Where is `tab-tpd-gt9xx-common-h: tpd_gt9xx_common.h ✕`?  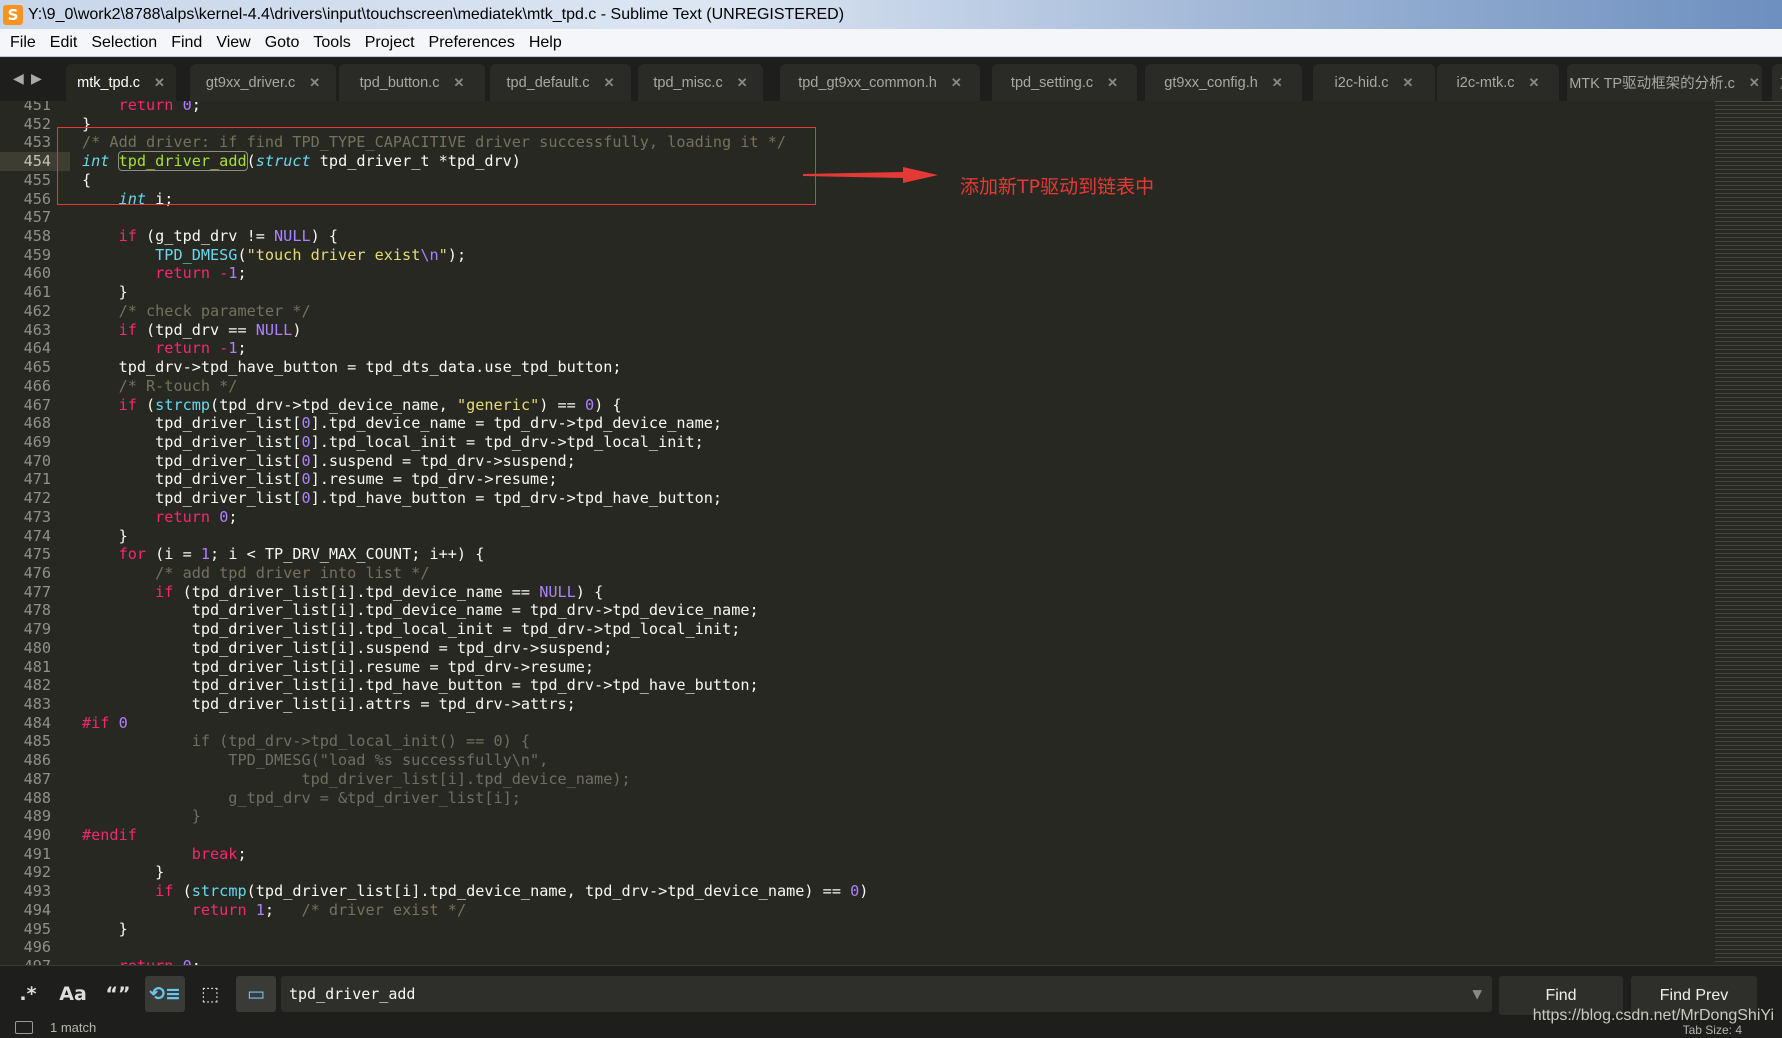
tab-tpd-gt9xx-common-h: tpd_gt9xx_common.h ✕ is located at coordinates (880, 82).